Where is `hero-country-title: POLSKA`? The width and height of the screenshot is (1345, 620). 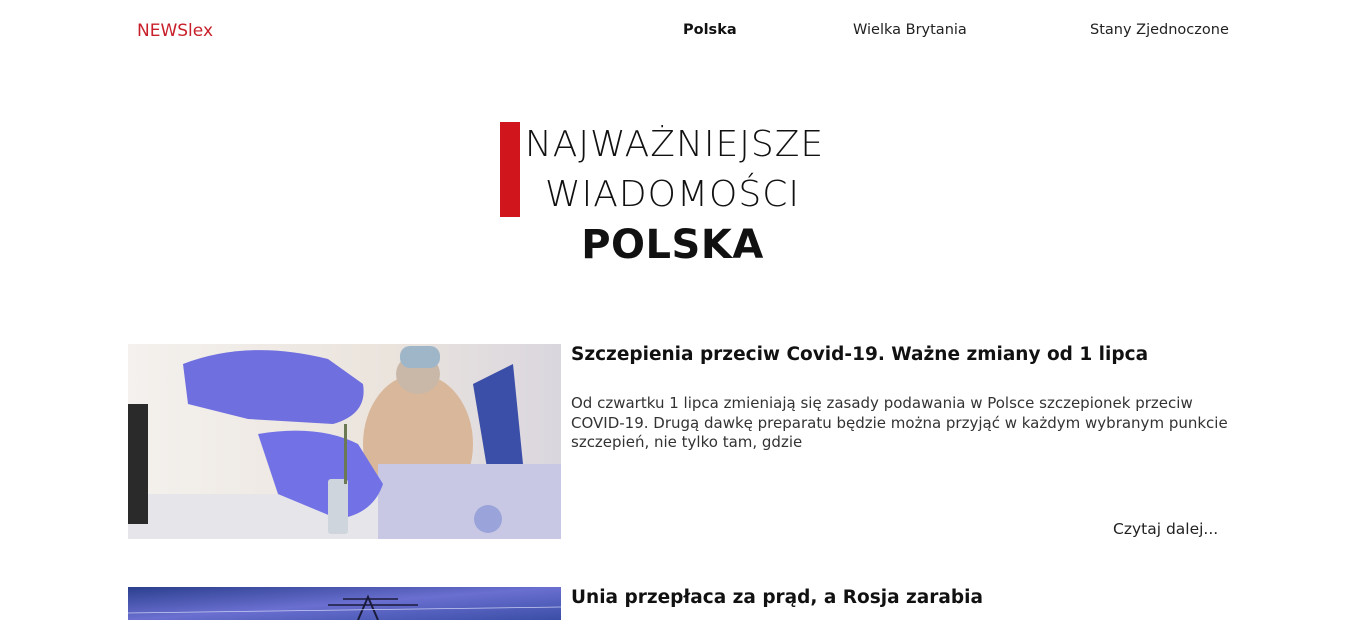
hero-country-title: POLSKA is located at coordinates (672, 245).